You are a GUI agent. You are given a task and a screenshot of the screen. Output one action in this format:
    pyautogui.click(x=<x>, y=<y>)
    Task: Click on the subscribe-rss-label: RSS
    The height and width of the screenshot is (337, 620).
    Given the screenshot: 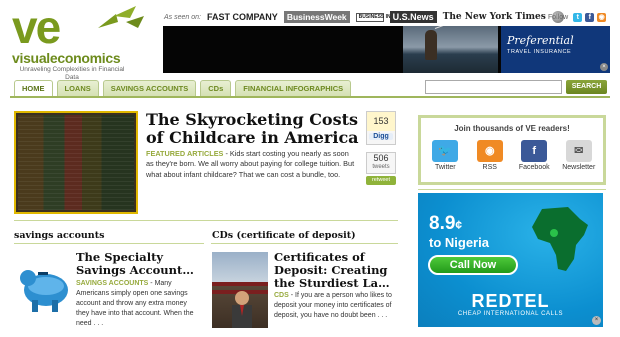 What is the action you would take?
    pyautogui.click(x=489, y=167)
    